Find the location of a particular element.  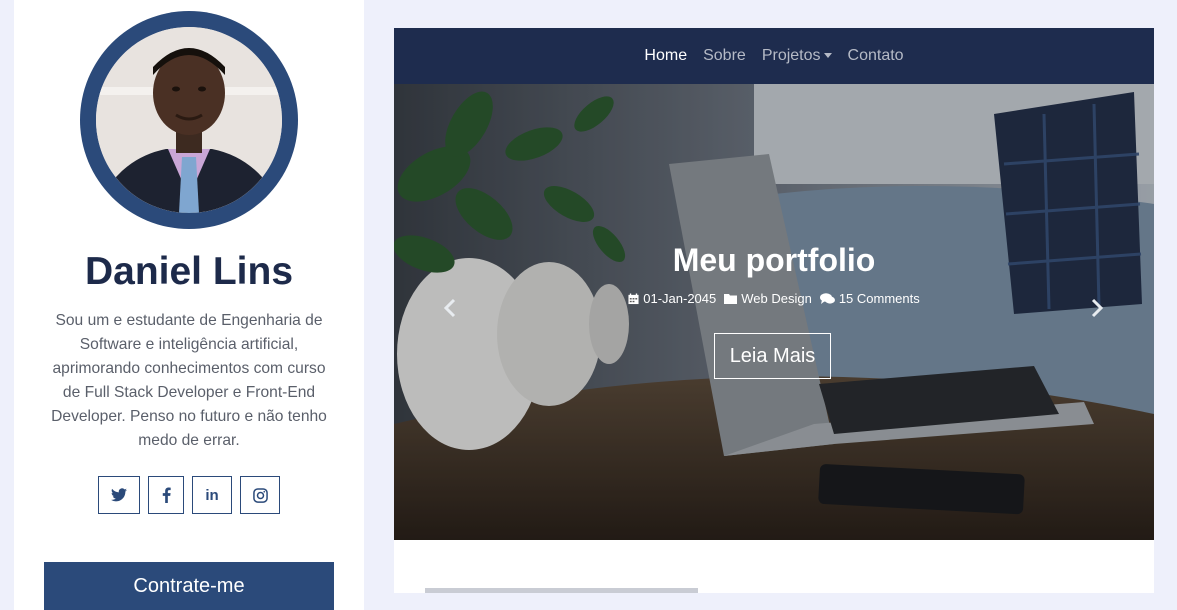

instagram-icon is located at coordinates (260, 495).